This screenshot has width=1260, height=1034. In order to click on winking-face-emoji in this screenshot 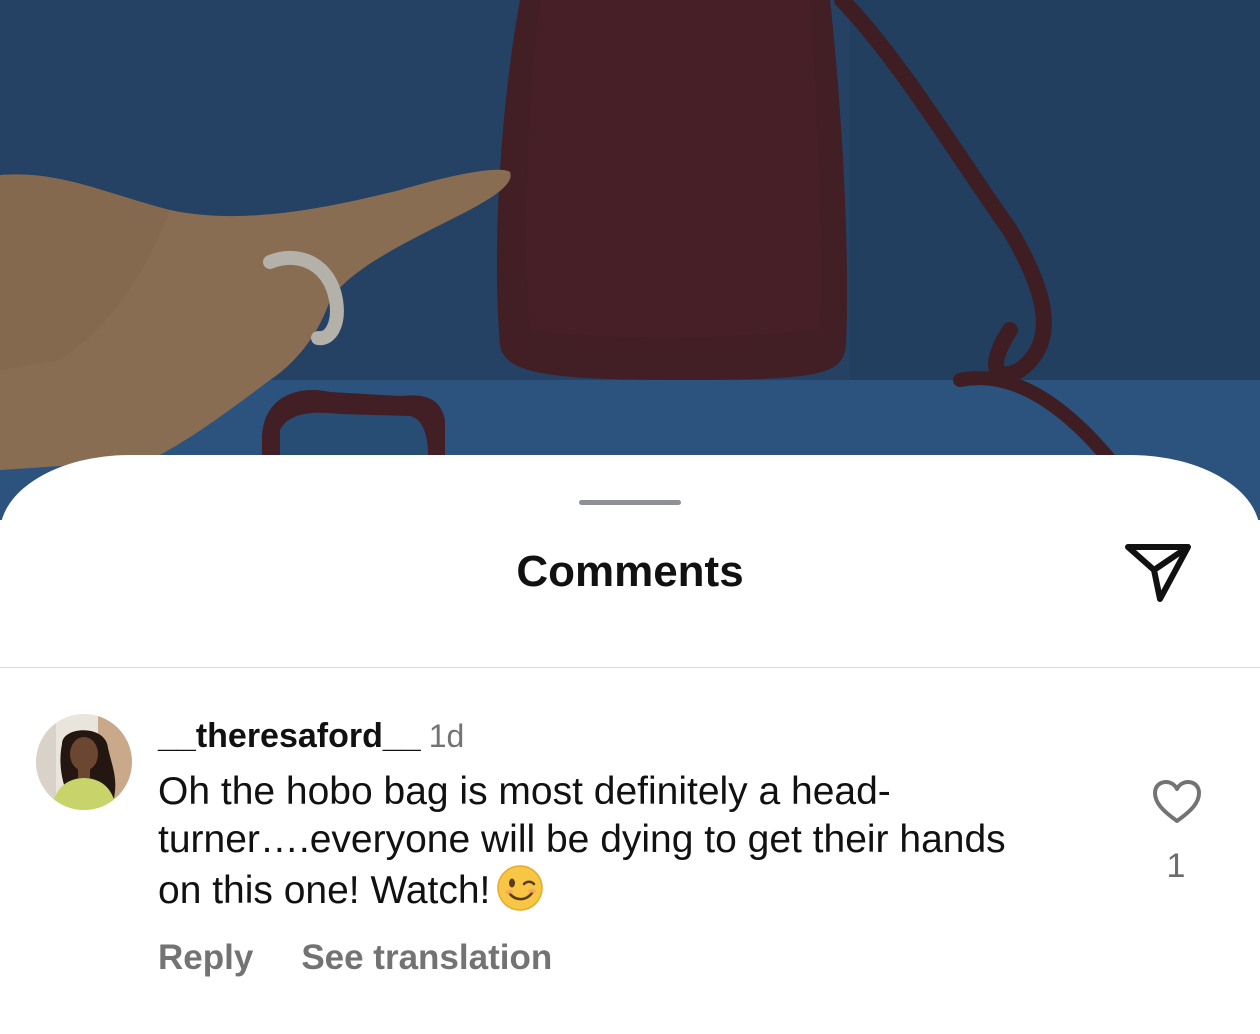, I will do `click(520, 888)`.